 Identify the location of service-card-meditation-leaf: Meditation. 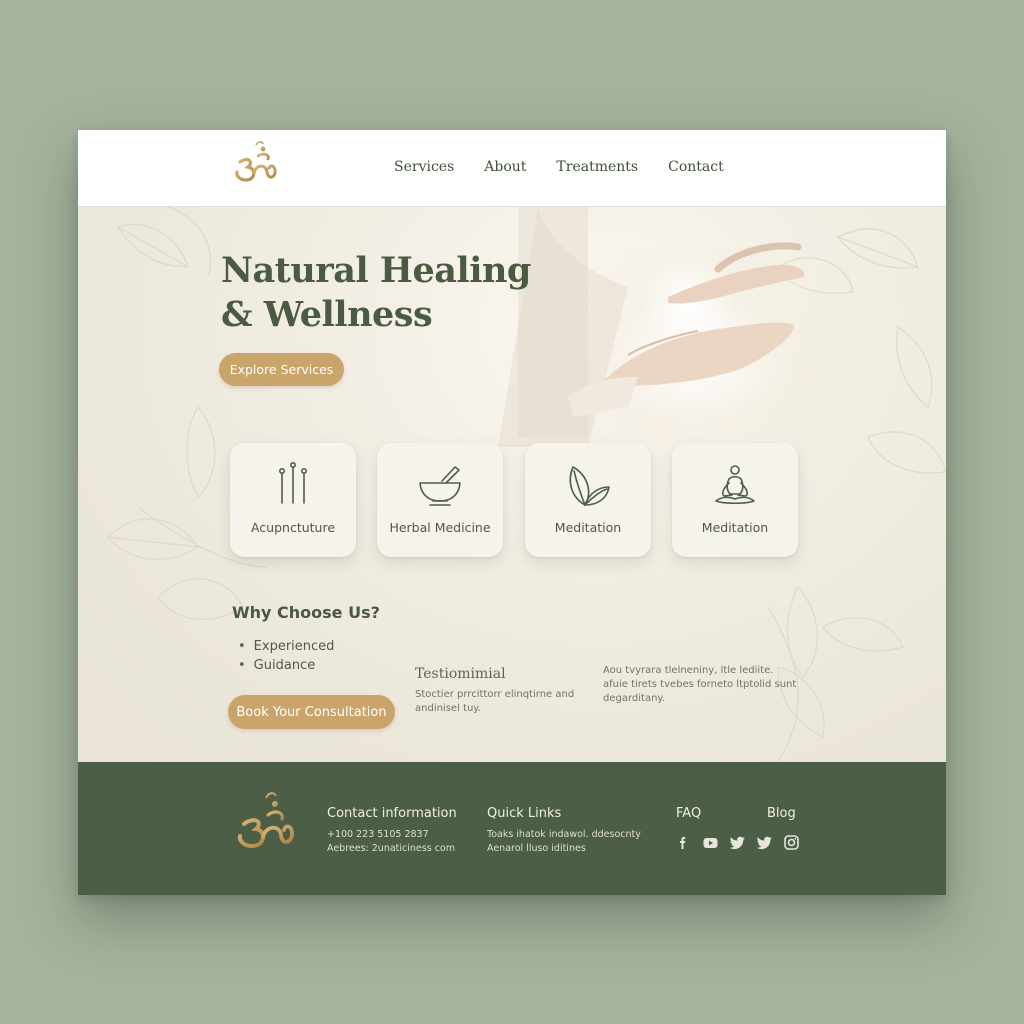
(588, 500).